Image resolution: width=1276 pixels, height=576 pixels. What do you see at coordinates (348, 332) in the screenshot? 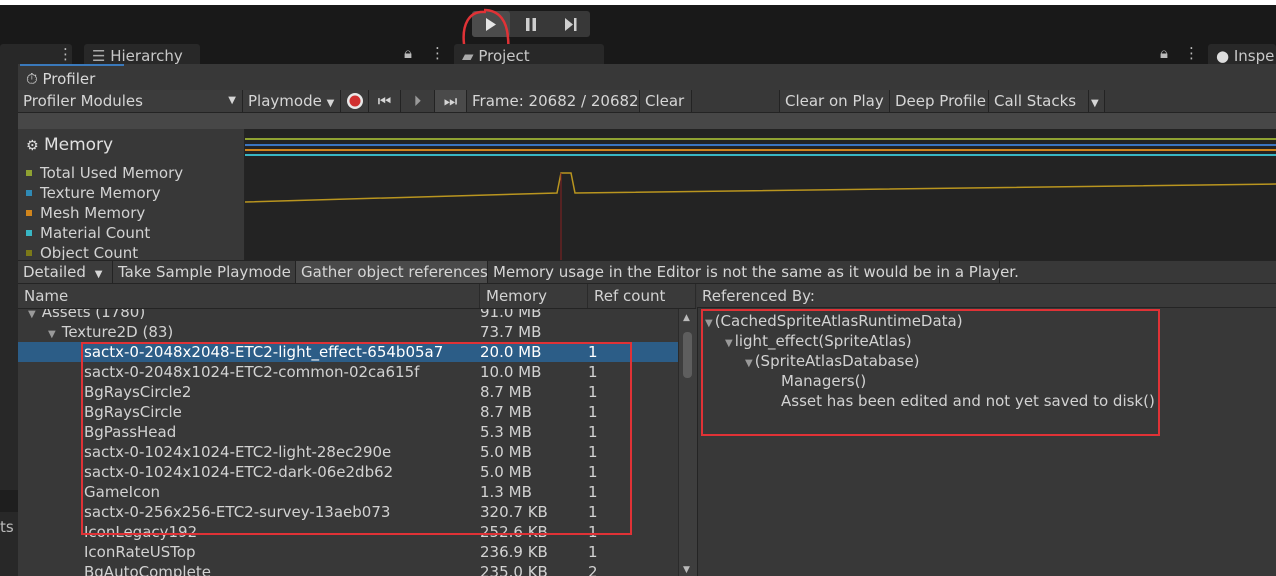
I see `tree-row-texture2d: ▼ Texture2D (83) 73.7 MB` at bounding box center [348, 332].